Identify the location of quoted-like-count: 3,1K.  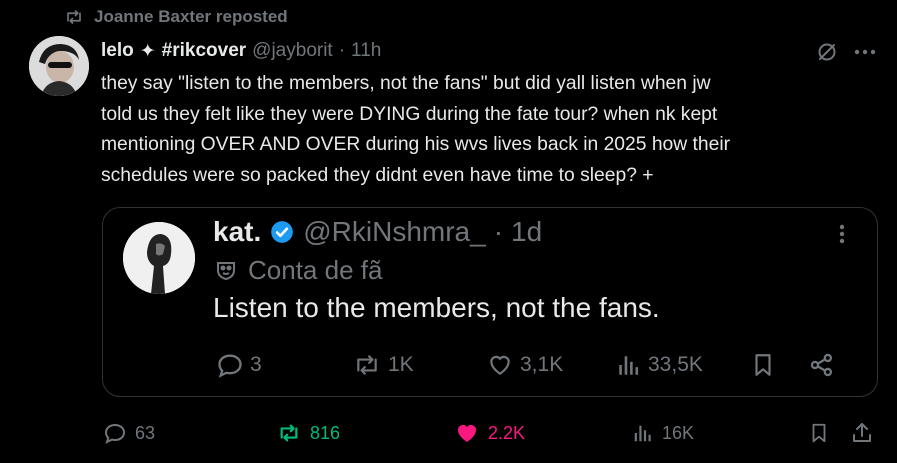
(542, 364).